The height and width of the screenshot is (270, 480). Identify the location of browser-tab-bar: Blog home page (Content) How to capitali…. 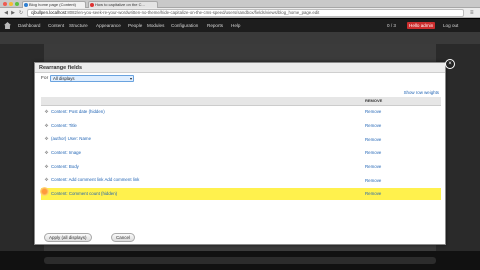
(240, 4).